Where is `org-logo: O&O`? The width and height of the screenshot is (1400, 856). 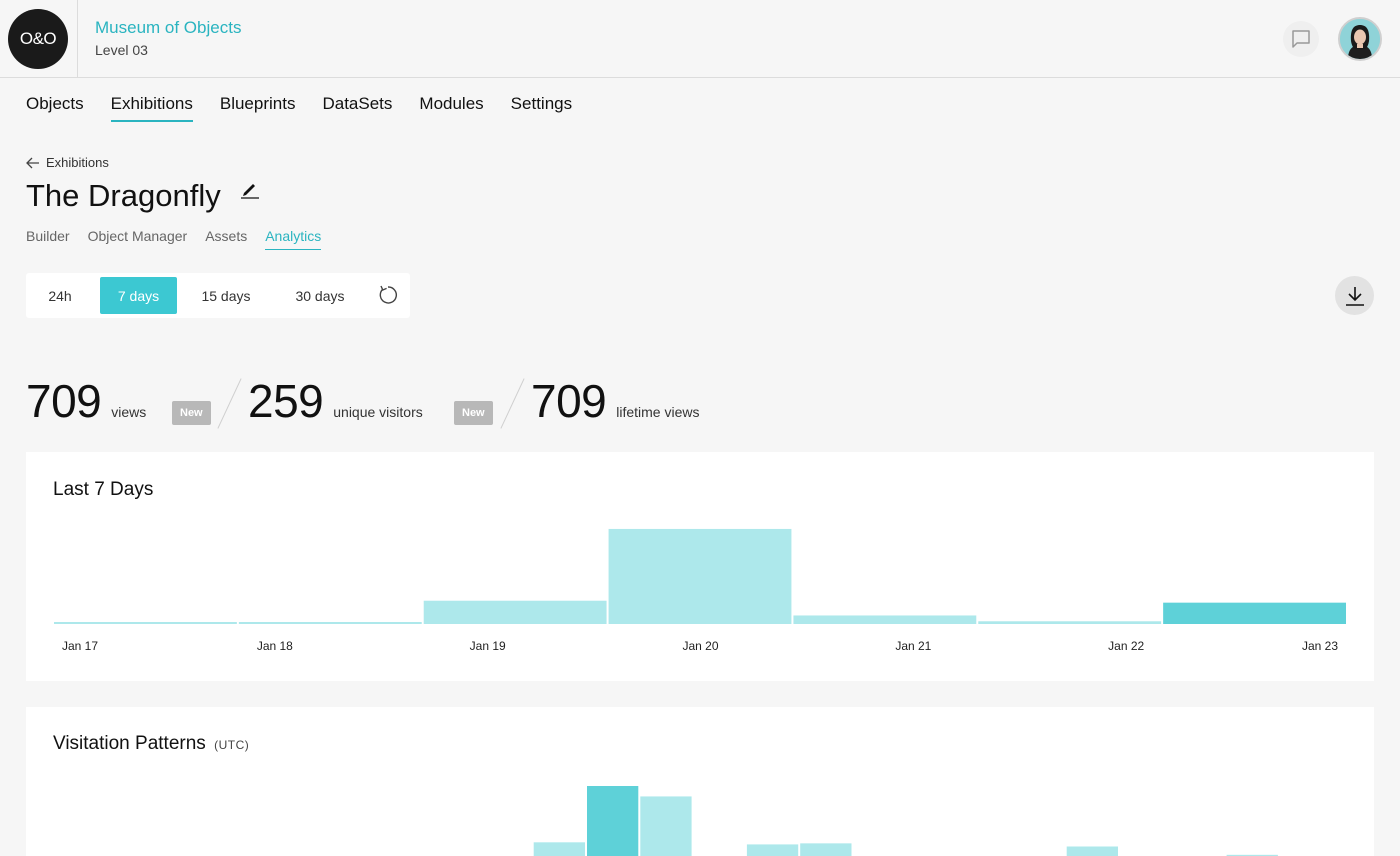
org-logo: O&O is located at coordinates (38, 39).